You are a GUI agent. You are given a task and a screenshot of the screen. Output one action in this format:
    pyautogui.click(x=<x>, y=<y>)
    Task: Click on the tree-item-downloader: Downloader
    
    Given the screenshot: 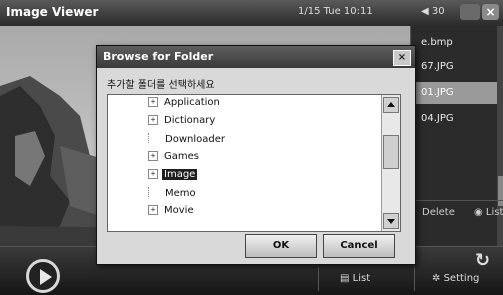 What is the action you would take?
    pyautogui.click(x=187, y=139)
    